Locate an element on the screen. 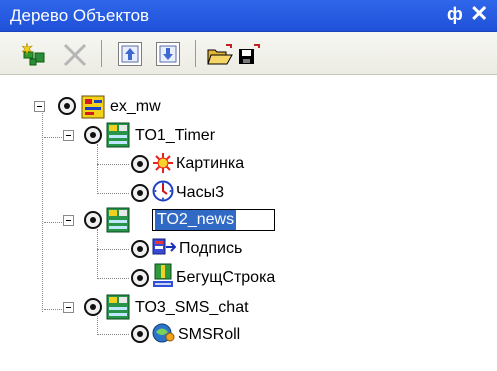  arrow-down-icon is located at coordinates (168, 54).